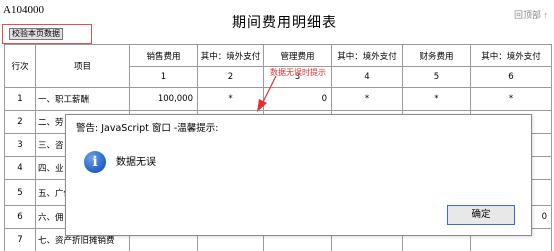  What do you see at coordinates (163, 77) in the screenshot?
I see `col-number: 1` at bounding box center [163, 77].